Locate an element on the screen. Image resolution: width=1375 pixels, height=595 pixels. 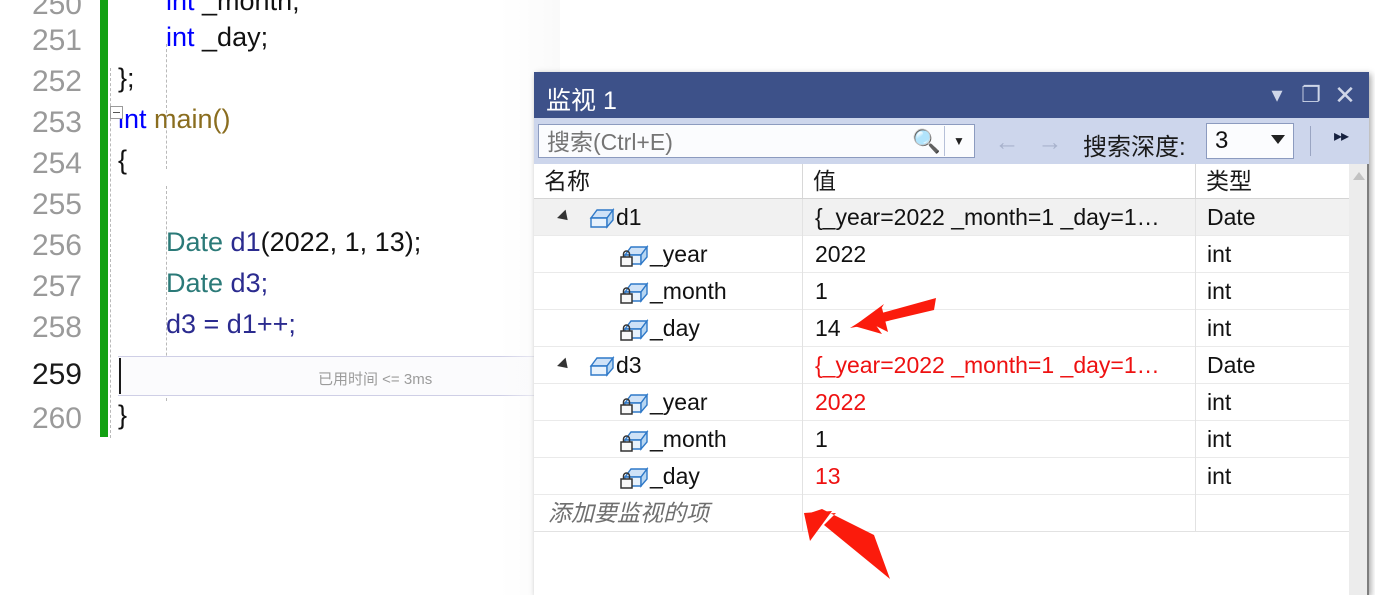
variable-name: d3 is located at coordinates (629, 365).